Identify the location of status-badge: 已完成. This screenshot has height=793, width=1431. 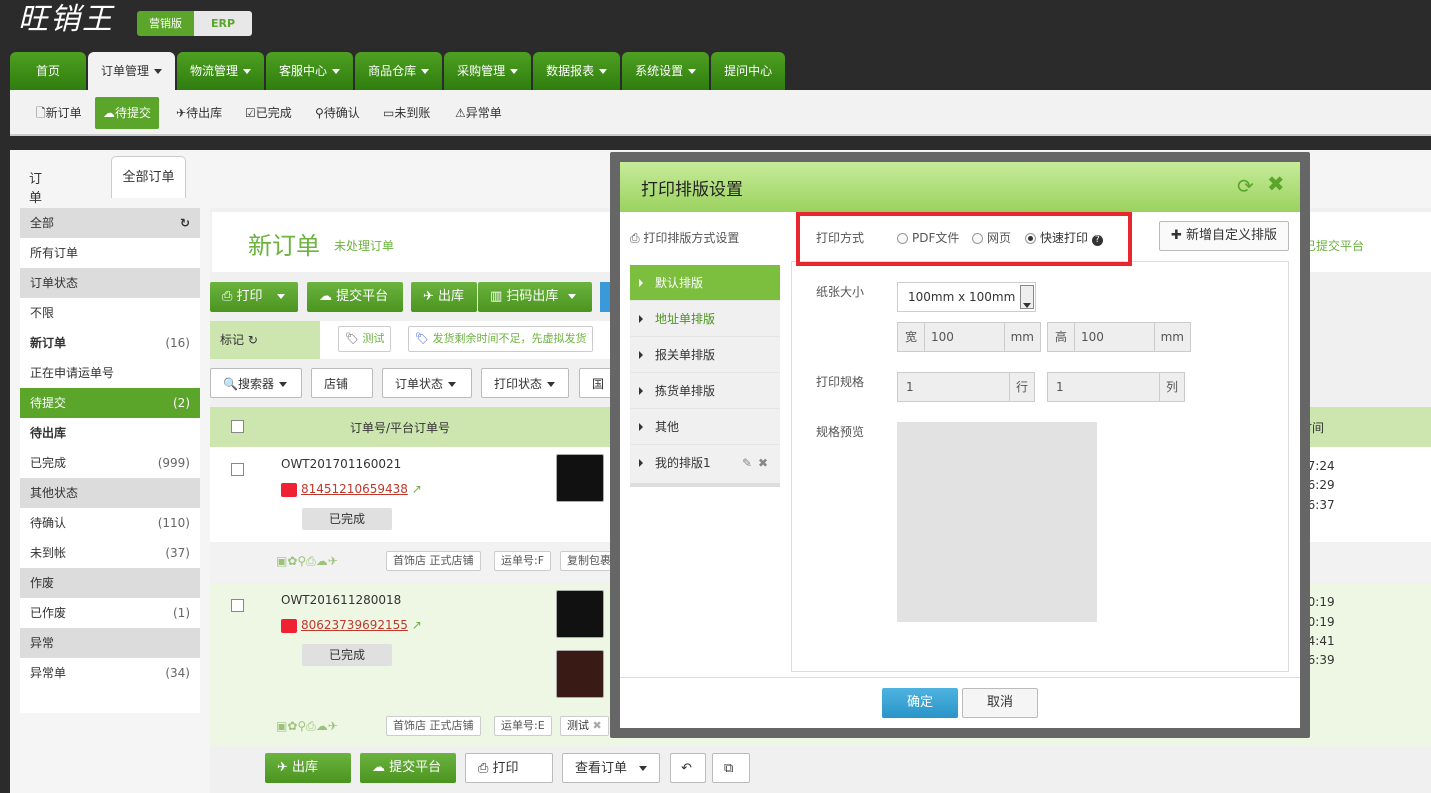
(347, 655).